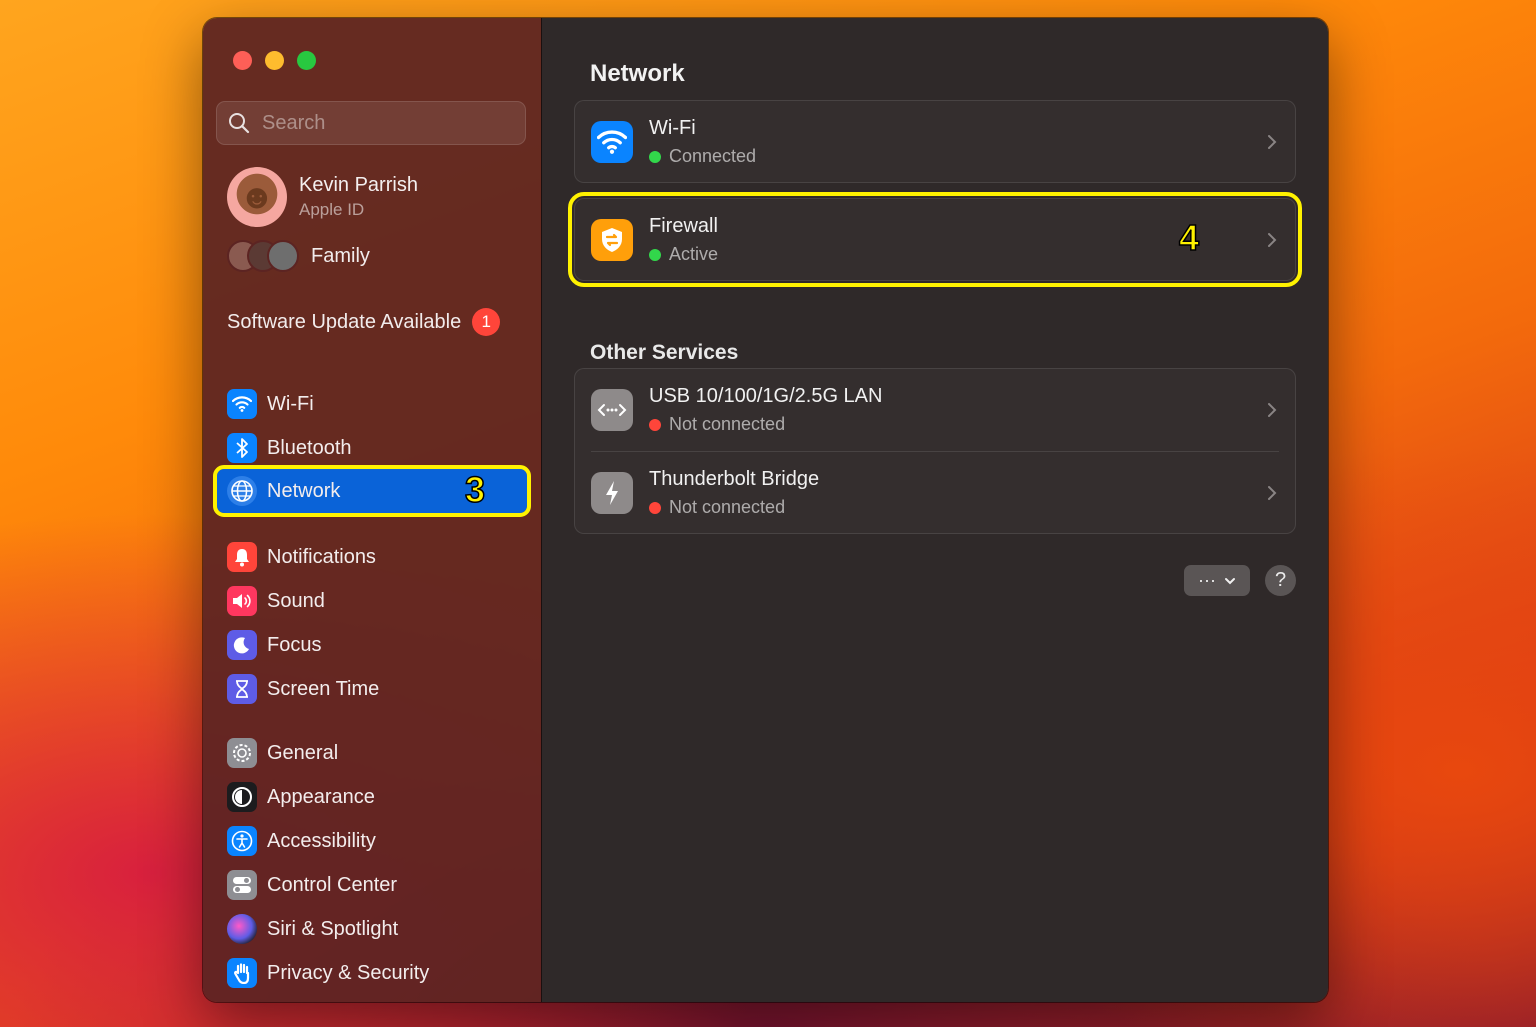  I want to click on appearance-icon, so click(242, 797).